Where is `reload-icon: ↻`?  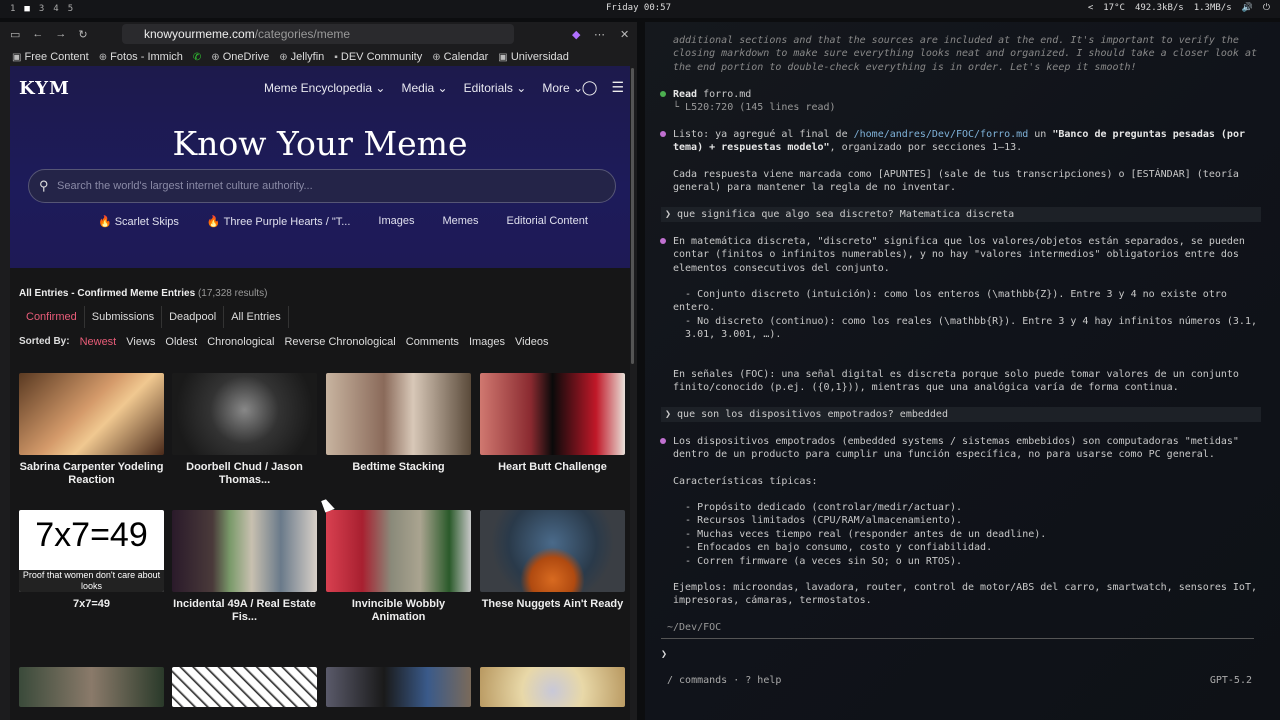 reload-icon: ↻ is located at coordinates (82, 34).